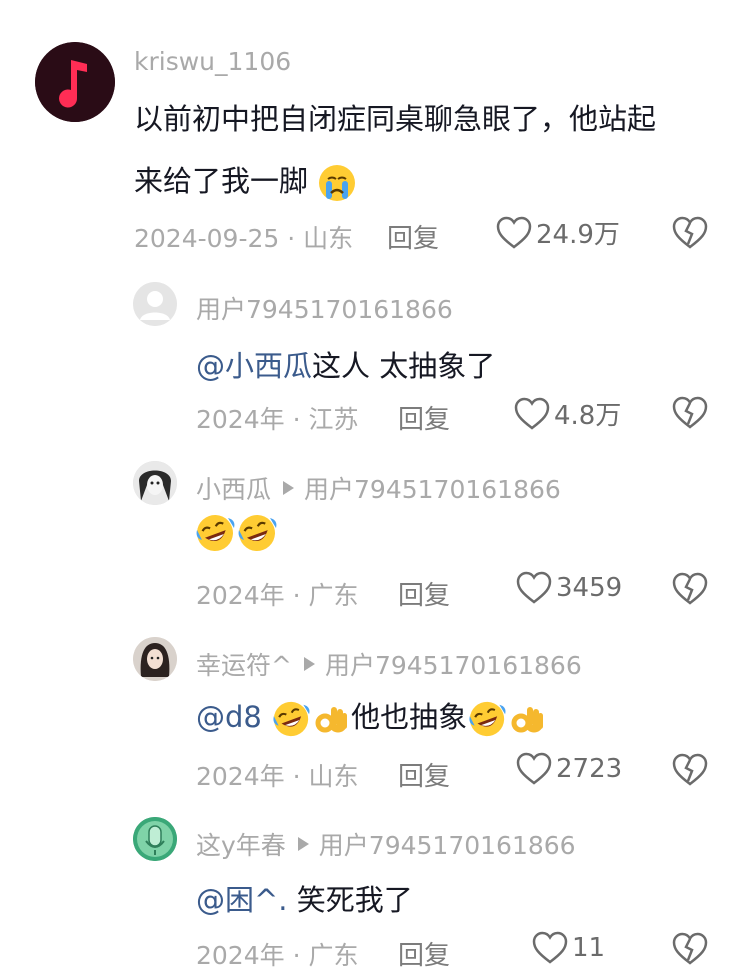 Image resolution: width=750 pixels, height=972 pixels. I want to click on comment-text: @小西瓜这人 太抽象了, so click(345, 364).